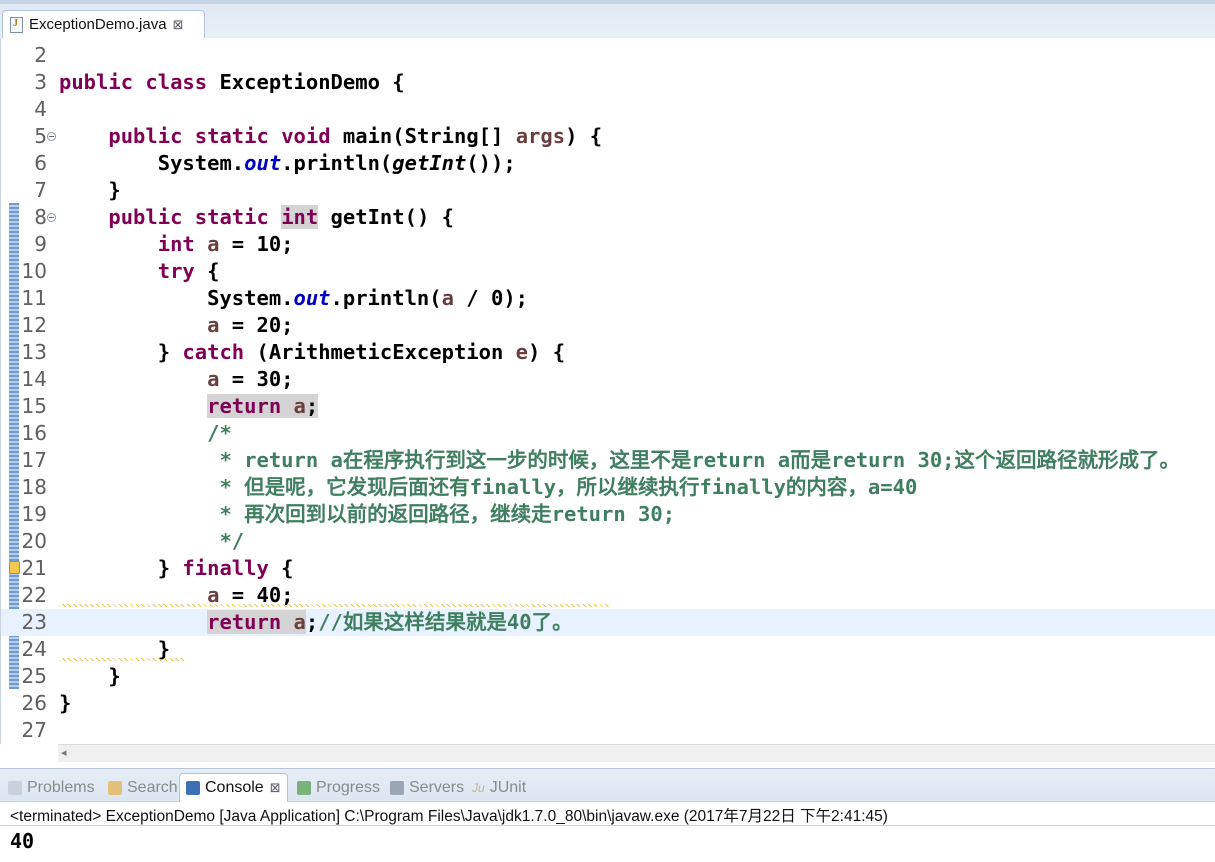 The height and width of the screenshot is (862, 1215). Describe the element at coordinates (608, 406) in the screenshot. I see `code-line: 15 return a;` at that location.